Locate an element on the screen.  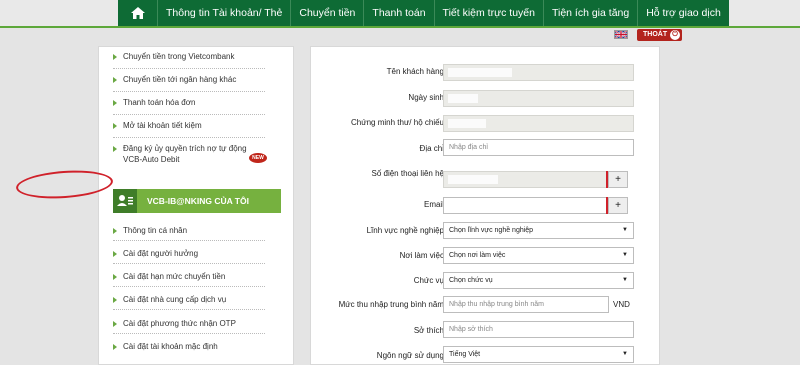
nav-item-online-savings: Tiết kiệm trực tuyến is located at coordinates (489, 13).